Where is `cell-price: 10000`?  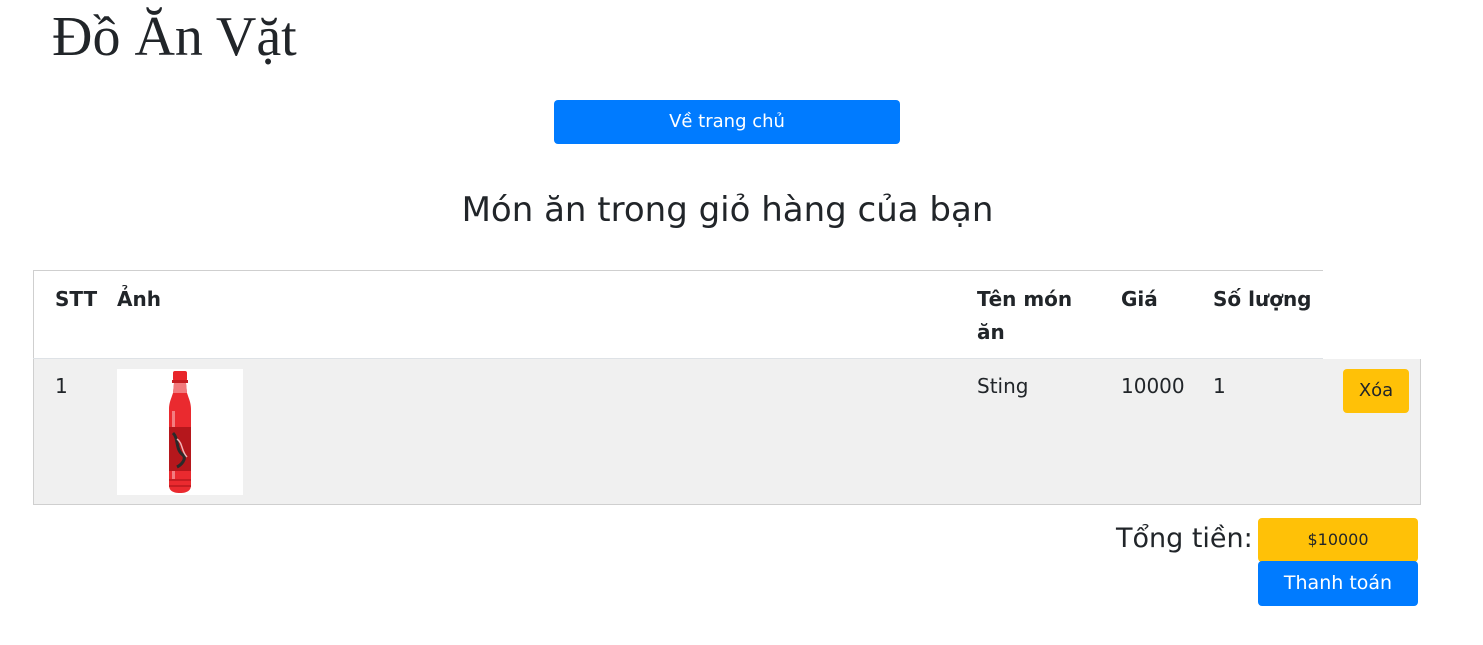
cell-price: 10000 is located at coordinates (1159, 431).